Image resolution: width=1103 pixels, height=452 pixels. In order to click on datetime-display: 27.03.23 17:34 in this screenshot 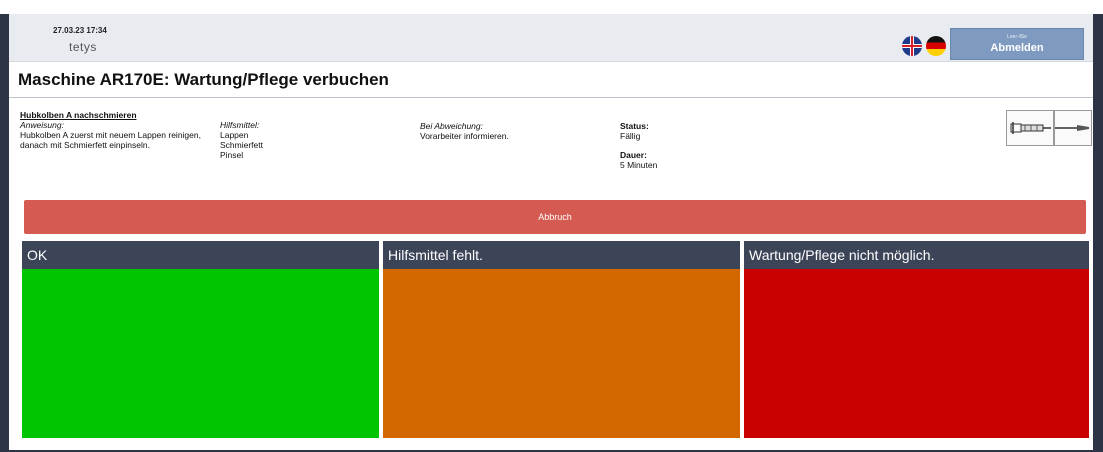, I will do `click(80, 30)`.